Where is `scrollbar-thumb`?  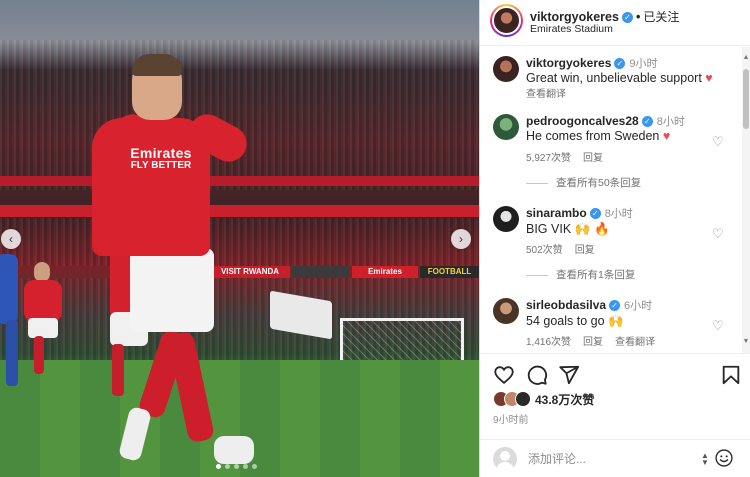 scrollbar-thumb is located at coordinates (746, 99).